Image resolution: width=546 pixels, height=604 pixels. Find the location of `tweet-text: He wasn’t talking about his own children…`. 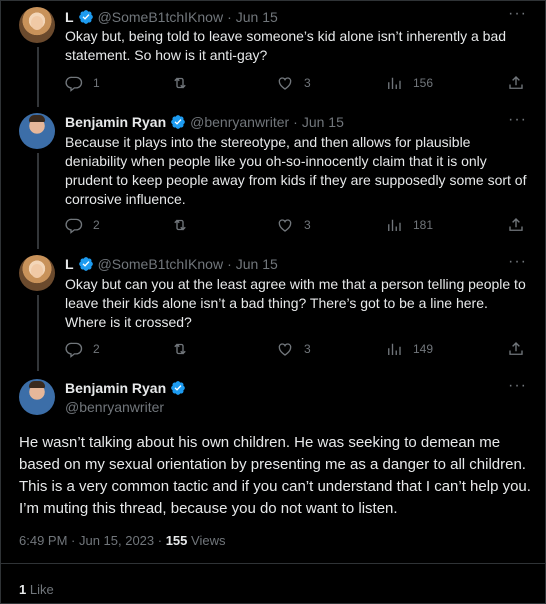

tweet-text: He wasn’t talking about his own children… is located at coordinates (275, 475).